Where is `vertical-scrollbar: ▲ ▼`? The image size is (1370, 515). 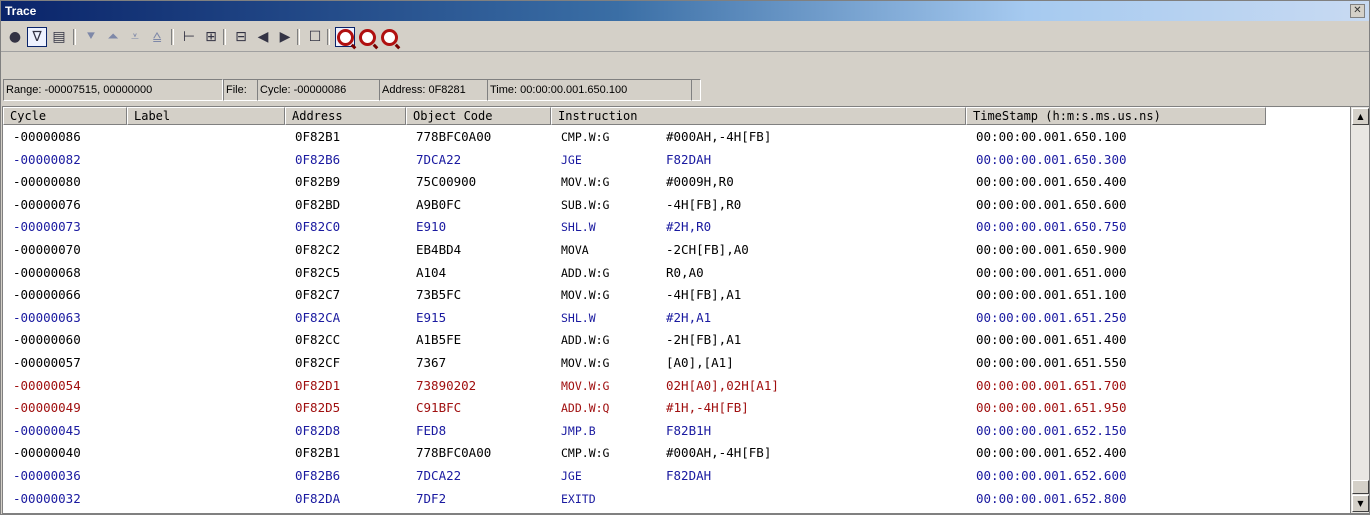 vertical-scrollbar: ▲ ▼ is located at coordinates (1360, 310).